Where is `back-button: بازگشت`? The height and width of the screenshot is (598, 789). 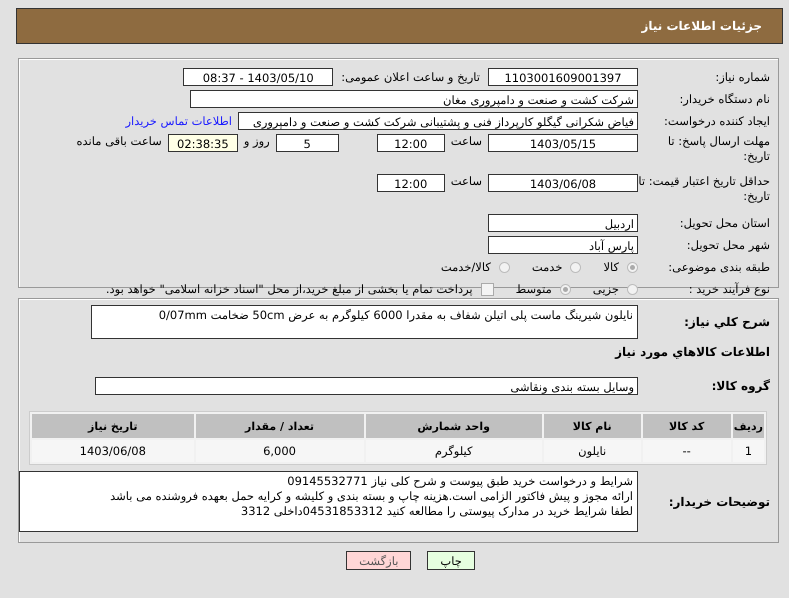 back-button: بازگشت is located at coordinates (379, 560).